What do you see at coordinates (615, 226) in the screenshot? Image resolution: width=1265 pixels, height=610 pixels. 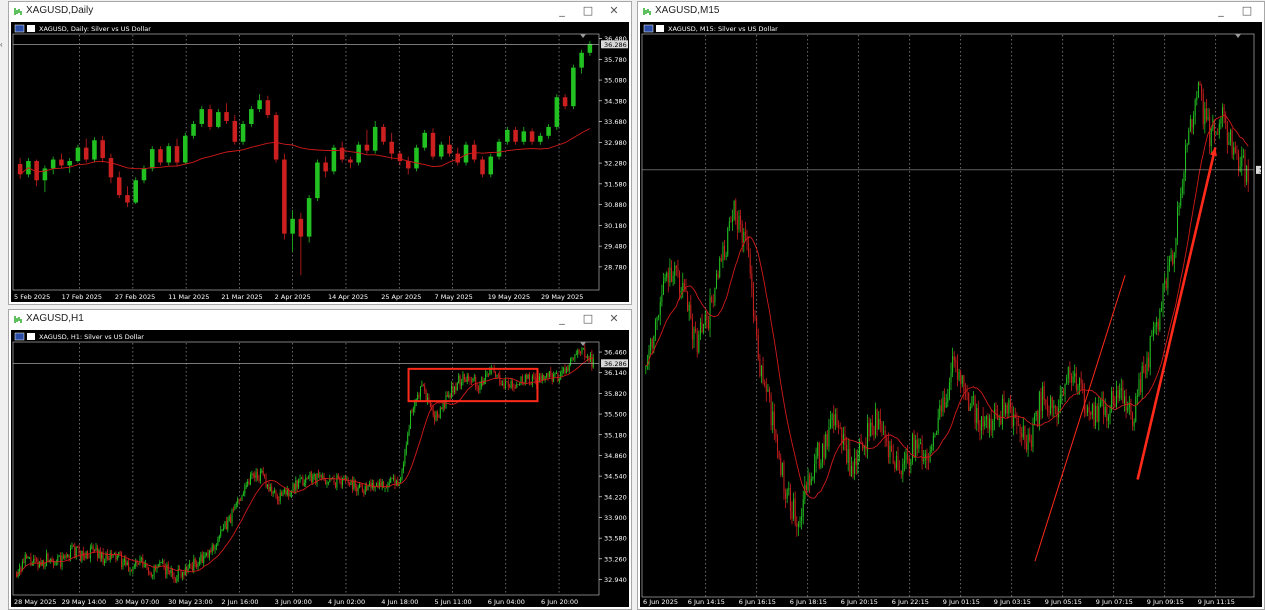 I see `price-tick-label: 30.180` at bounding box center [615, 226].